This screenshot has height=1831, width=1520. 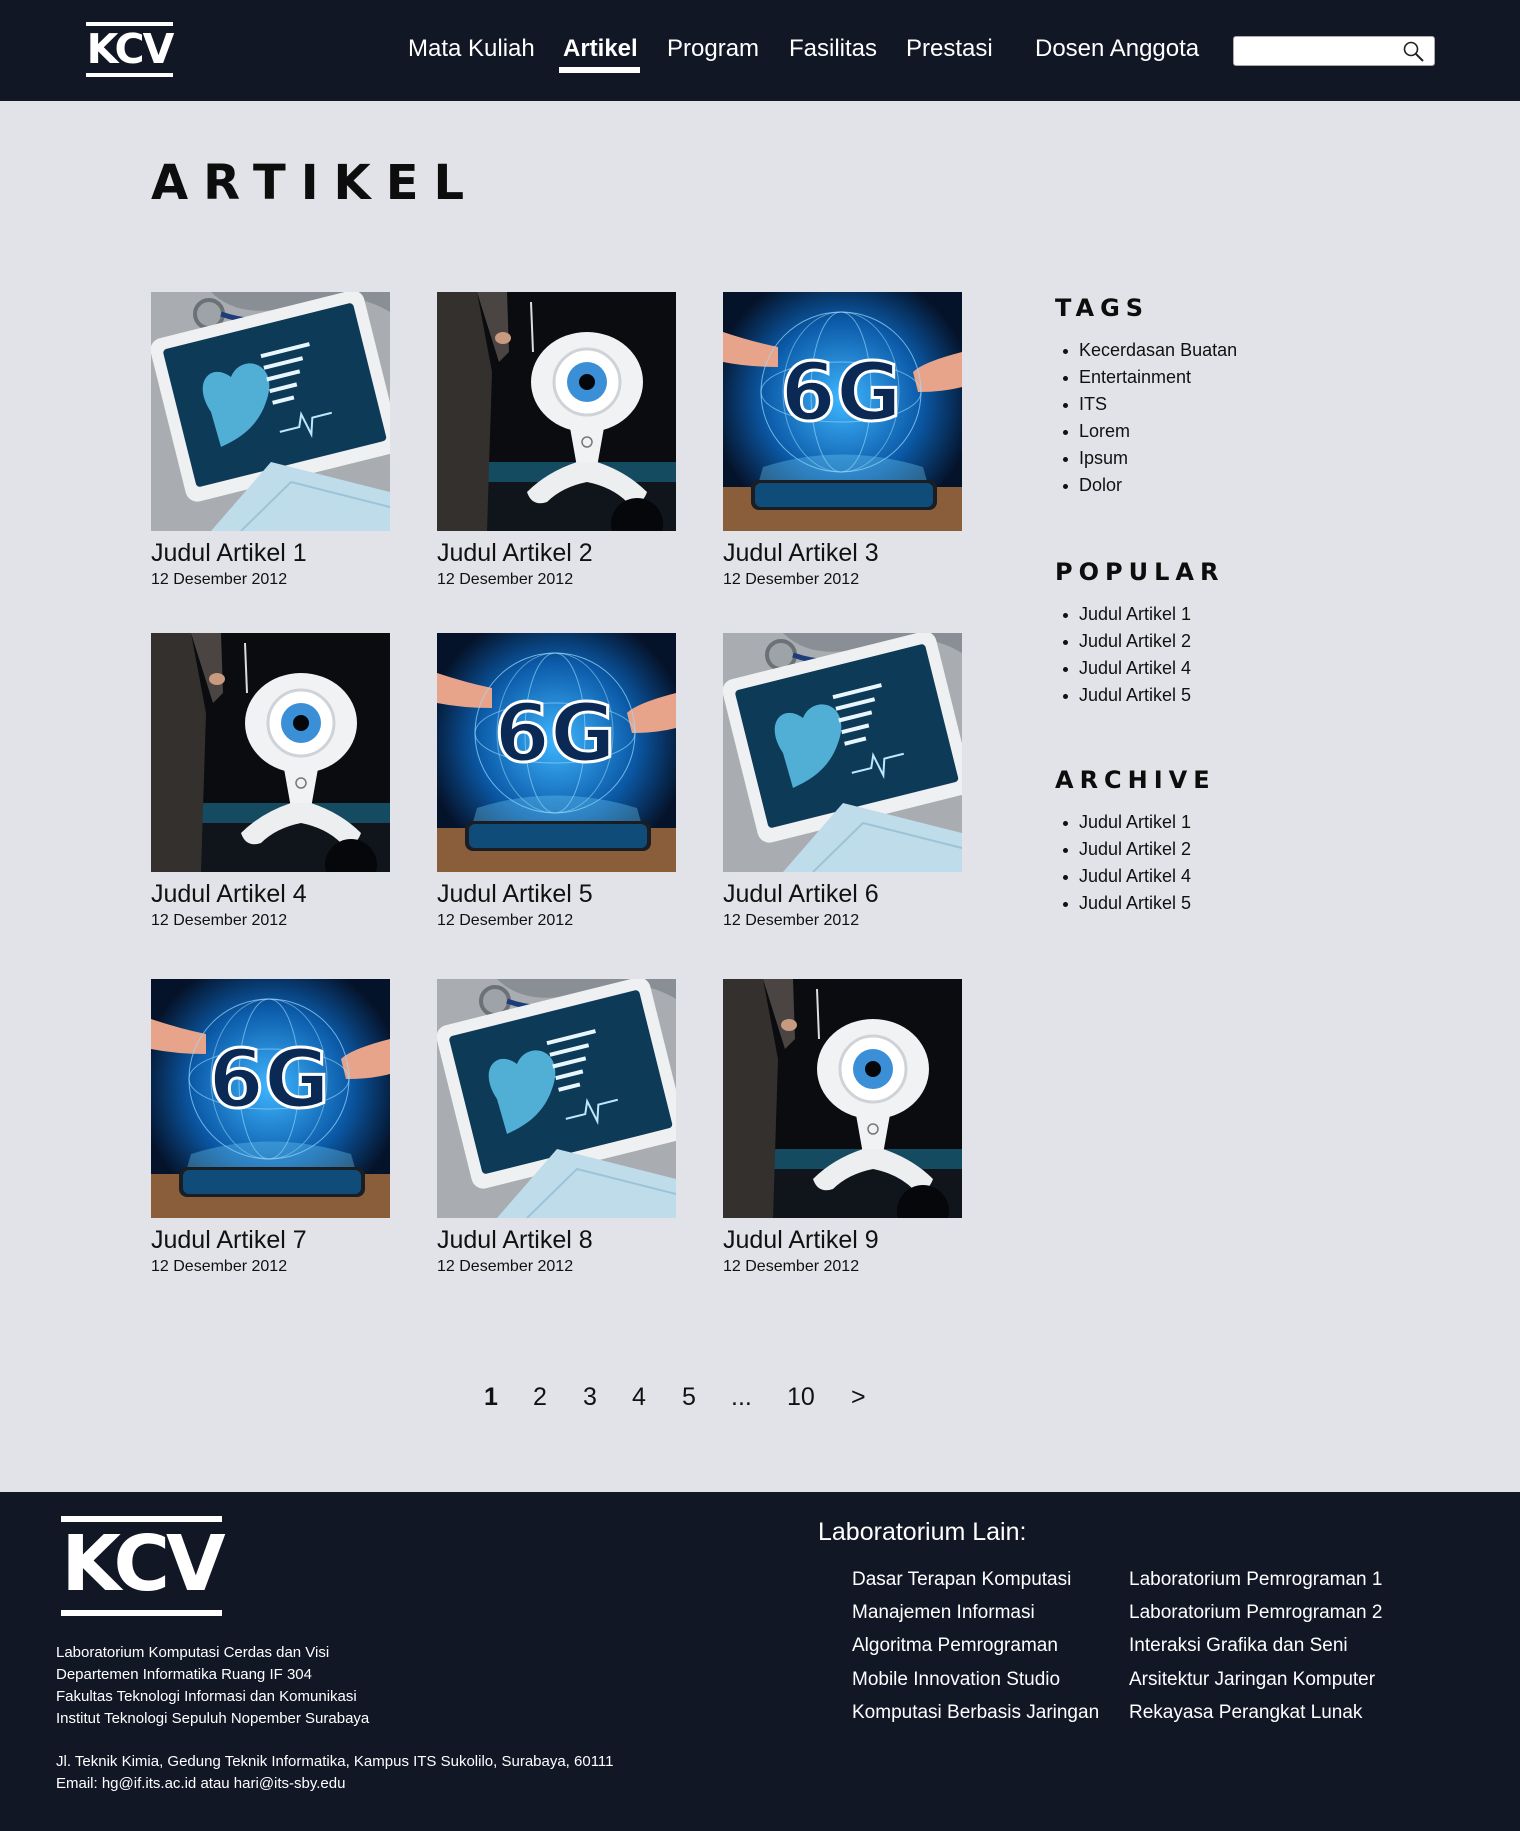 I want to click on page-link-current: 1, so click(x=491, y=1397).